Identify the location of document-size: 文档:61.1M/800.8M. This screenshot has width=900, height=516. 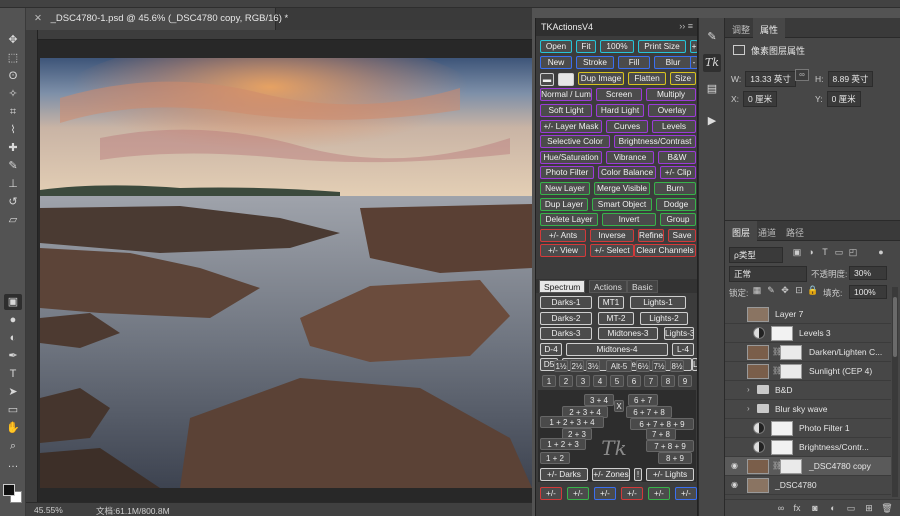
(133, 510).